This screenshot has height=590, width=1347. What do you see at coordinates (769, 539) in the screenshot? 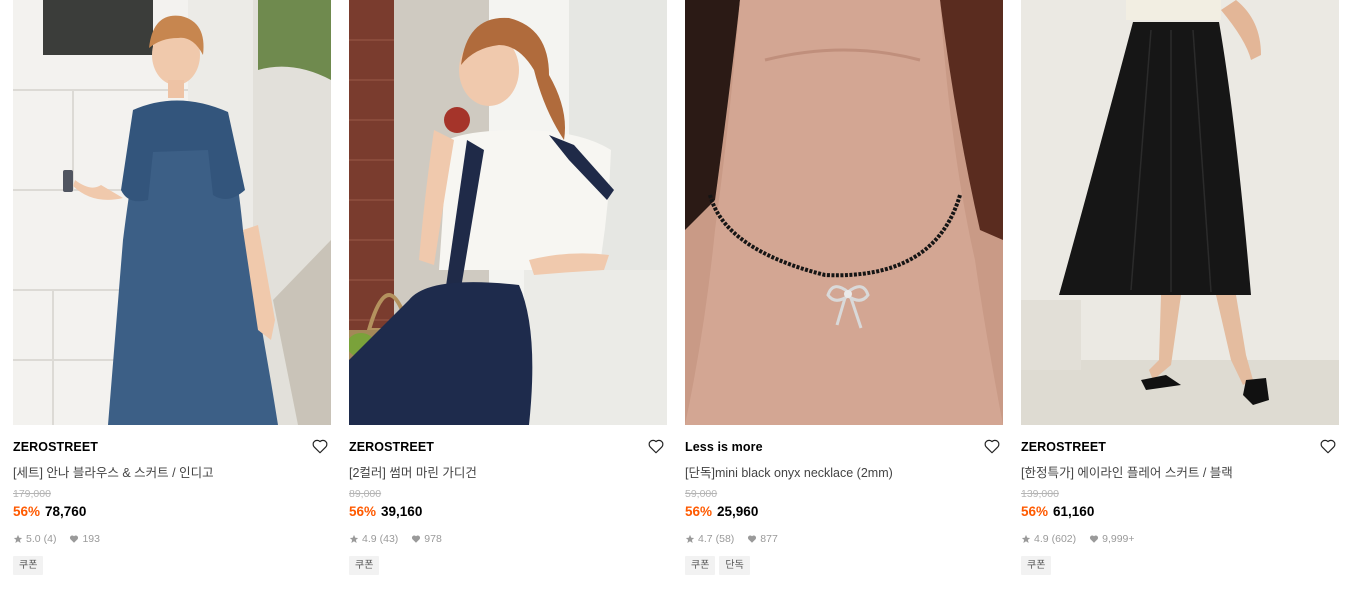
I see `like-count: 877` at bounding box center [769, 539].